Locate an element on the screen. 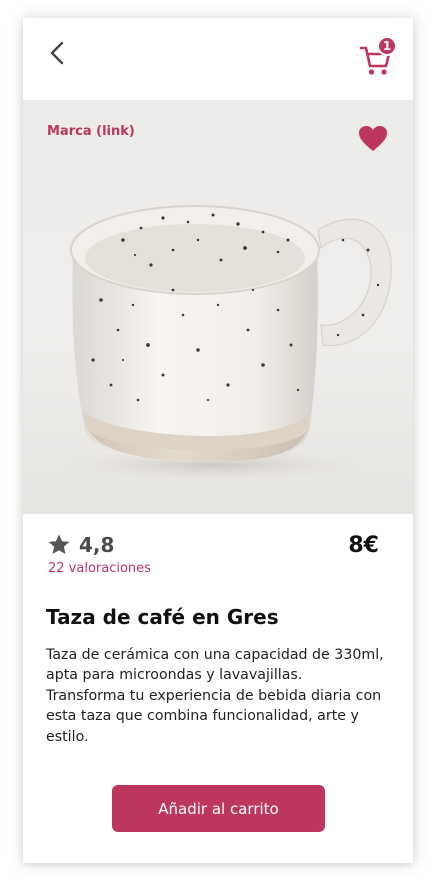 The image size is (436, 890). chevron-left-icon is located at coordinates (57, 53).